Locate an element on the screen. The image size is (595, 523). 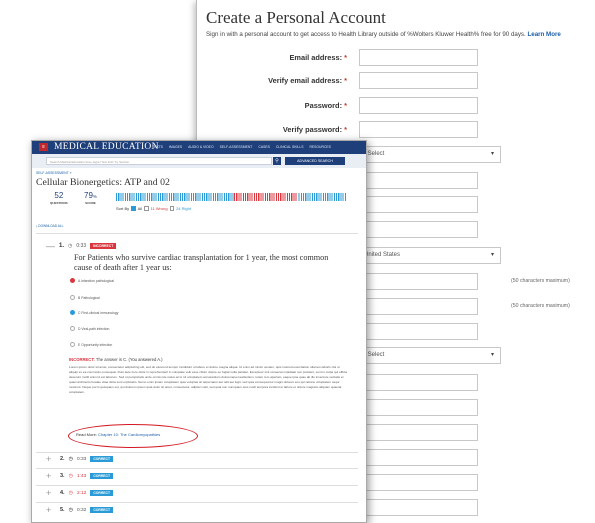
brand-logo: MEDICAL EDUCATION is located at coordinates (106, 147).